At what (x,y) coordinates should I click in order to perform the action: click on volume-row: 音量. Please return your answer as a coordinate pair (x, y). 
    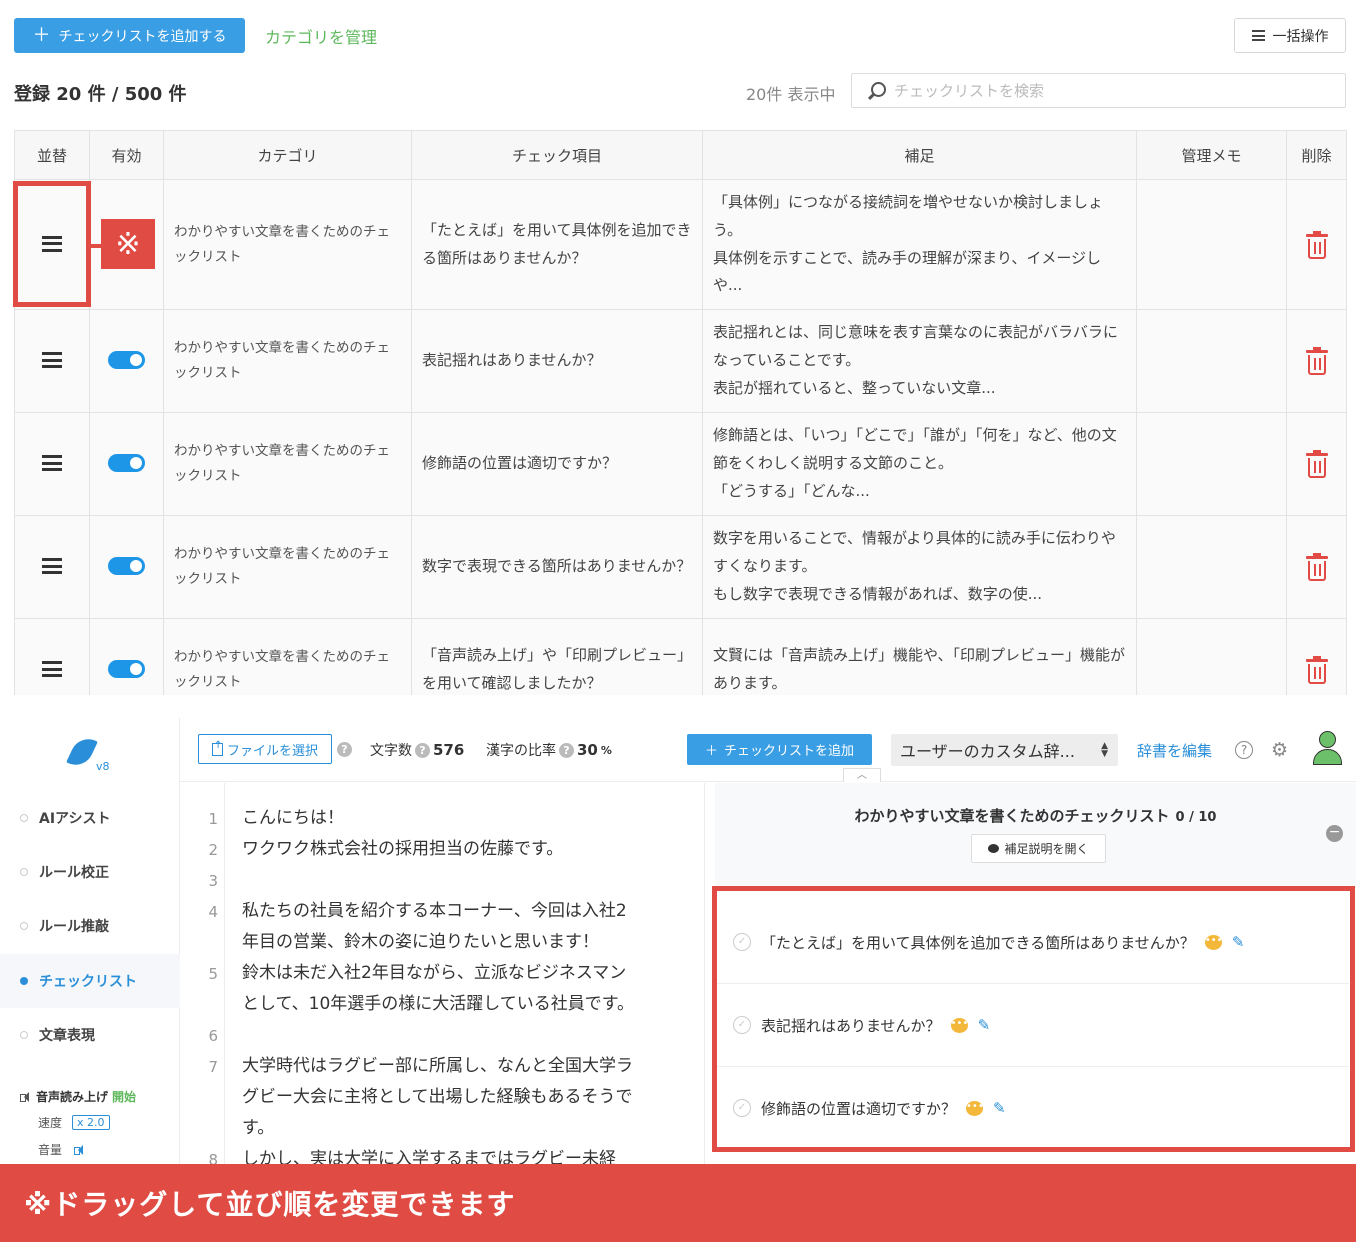
    Looking at the image, I should click on (62, 1149).